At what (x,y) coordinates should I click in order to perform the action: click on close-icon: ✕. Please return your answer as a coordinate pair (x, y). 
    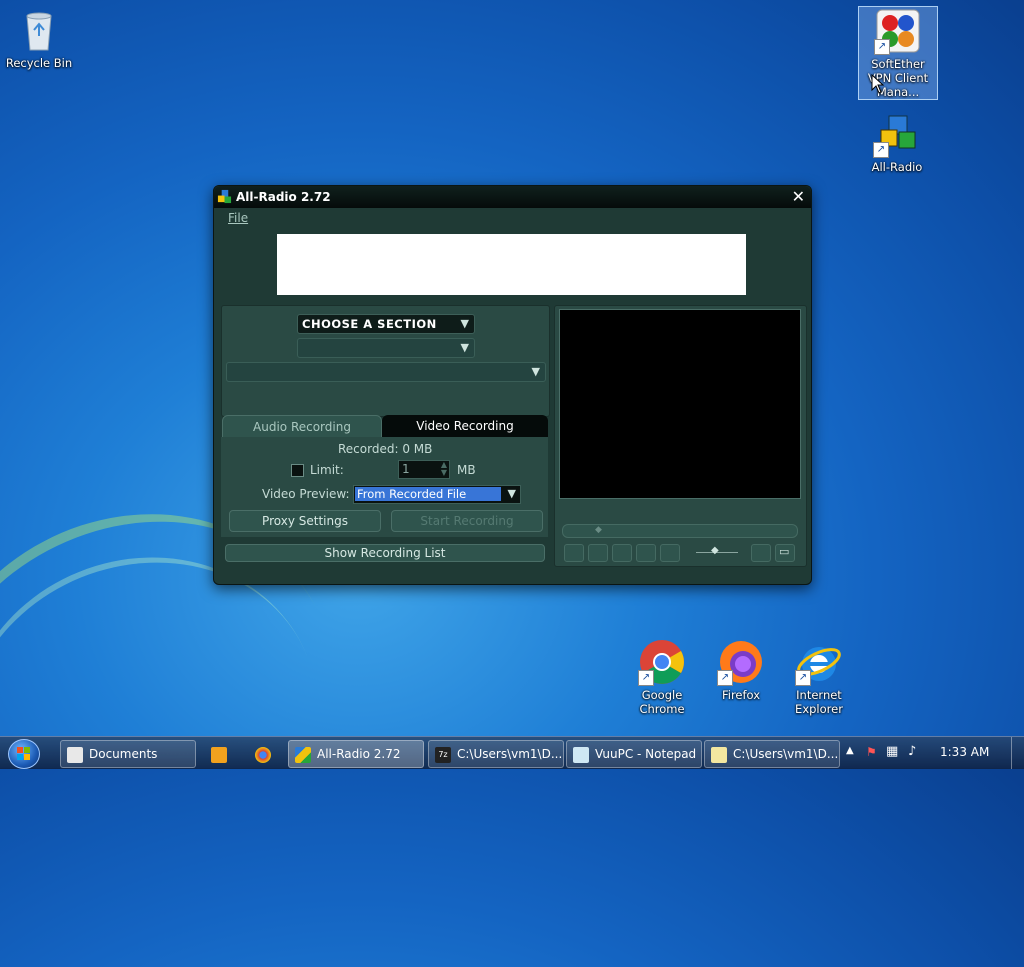
    Looking at the image, I should click on (798, 196).